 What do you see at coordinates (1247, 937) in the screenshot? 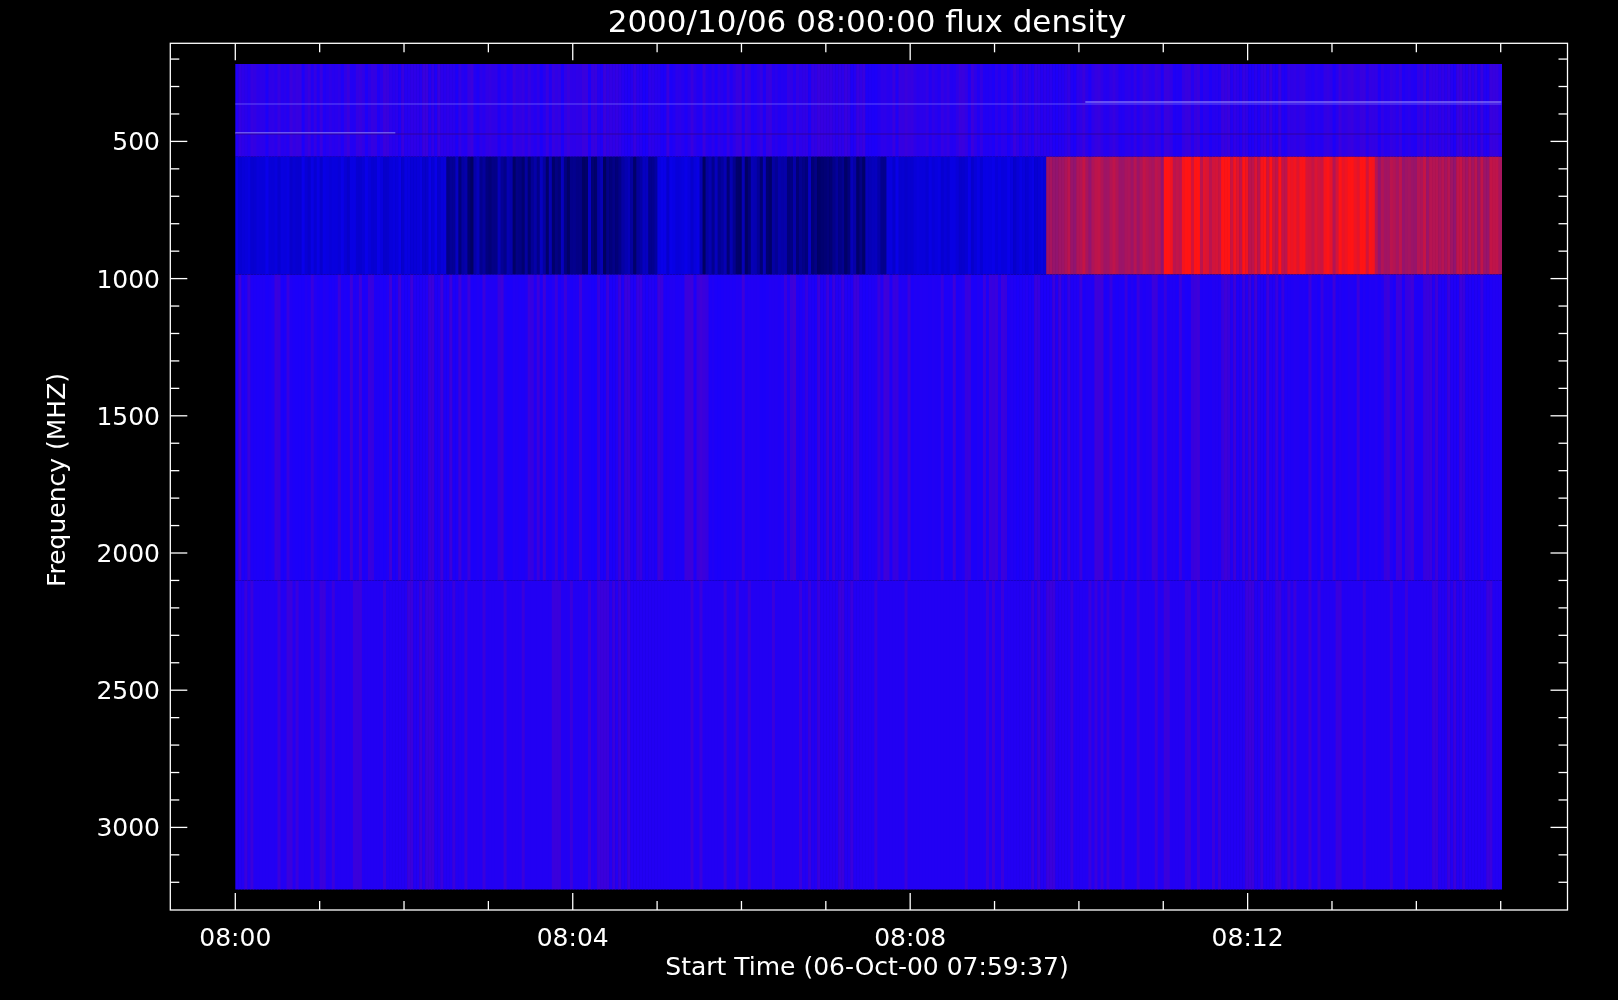
I see `x-tick-label: 08:12` at bounding box center [1247, 937].